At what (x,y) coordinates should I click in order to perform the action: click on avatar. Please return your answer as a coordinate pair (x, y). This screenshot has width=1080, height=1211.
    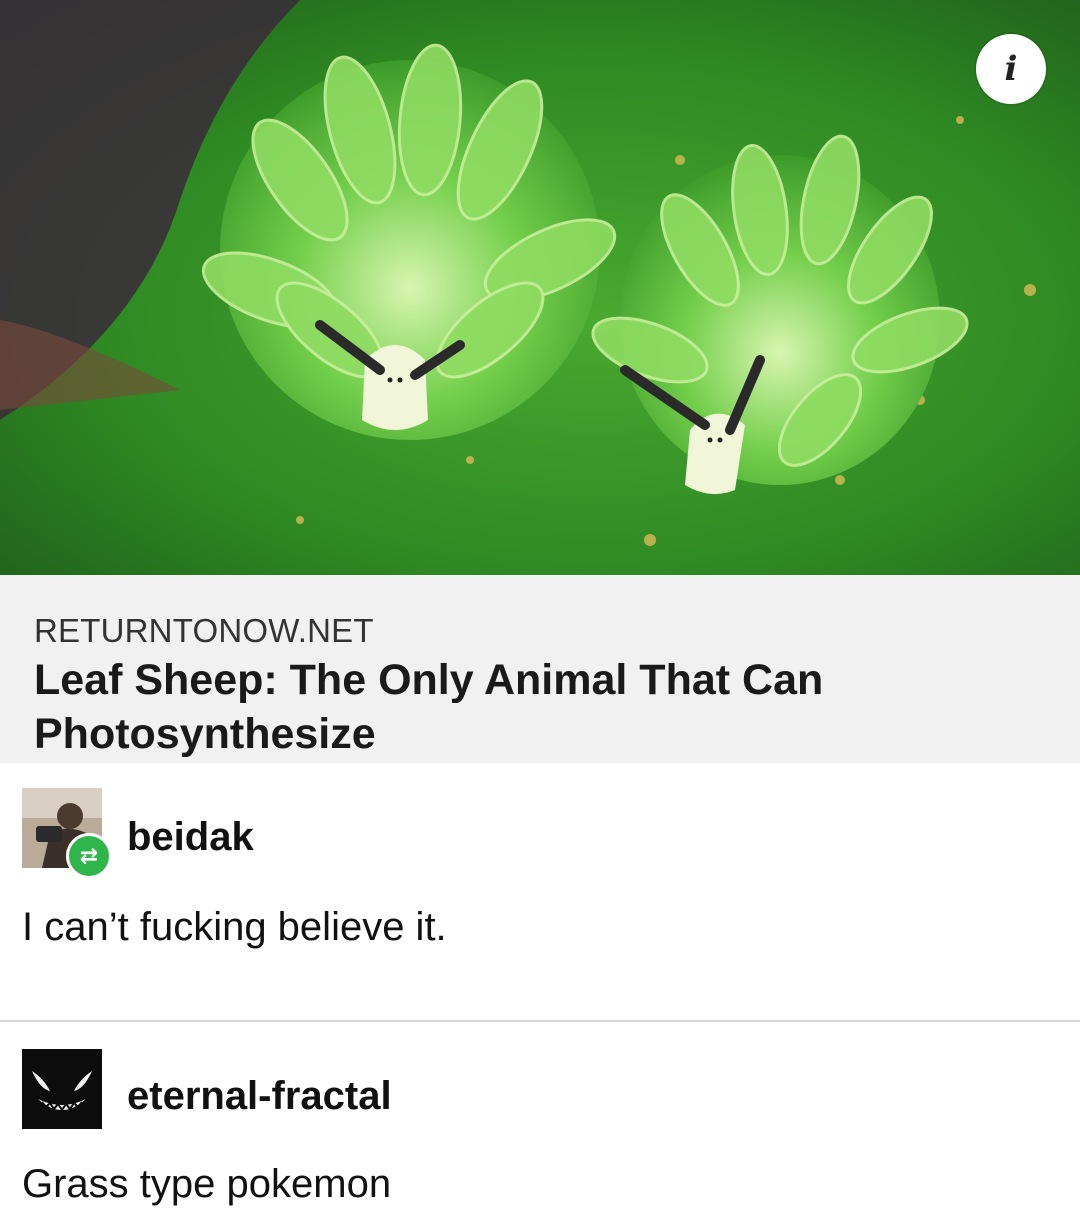
    Looking at the image, I should click on (62, 1089).